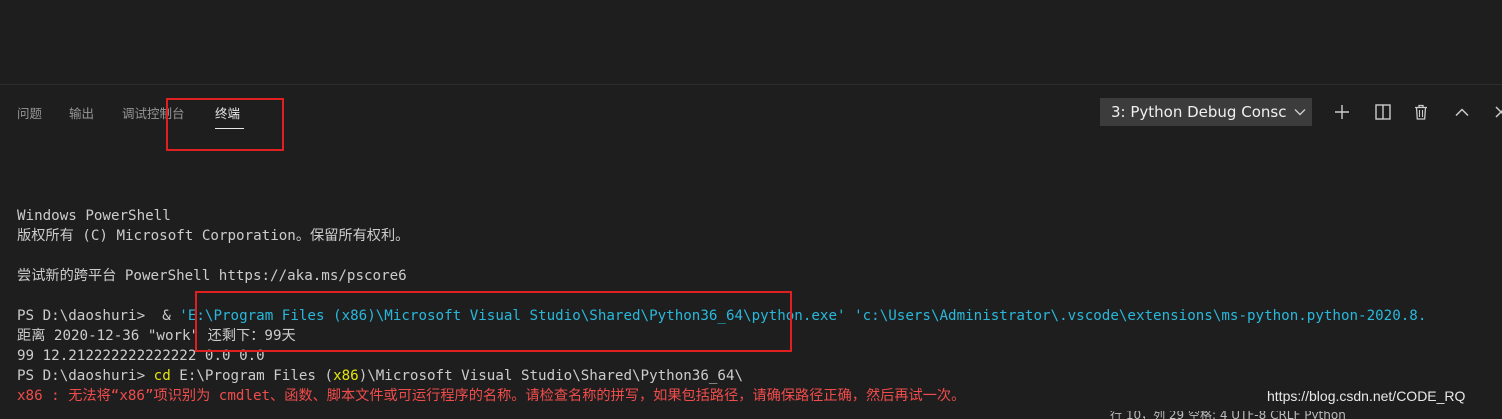 The image size is (1502, 419). I want to click on terminal-line: Windows PowerShell, so click(759, 216).